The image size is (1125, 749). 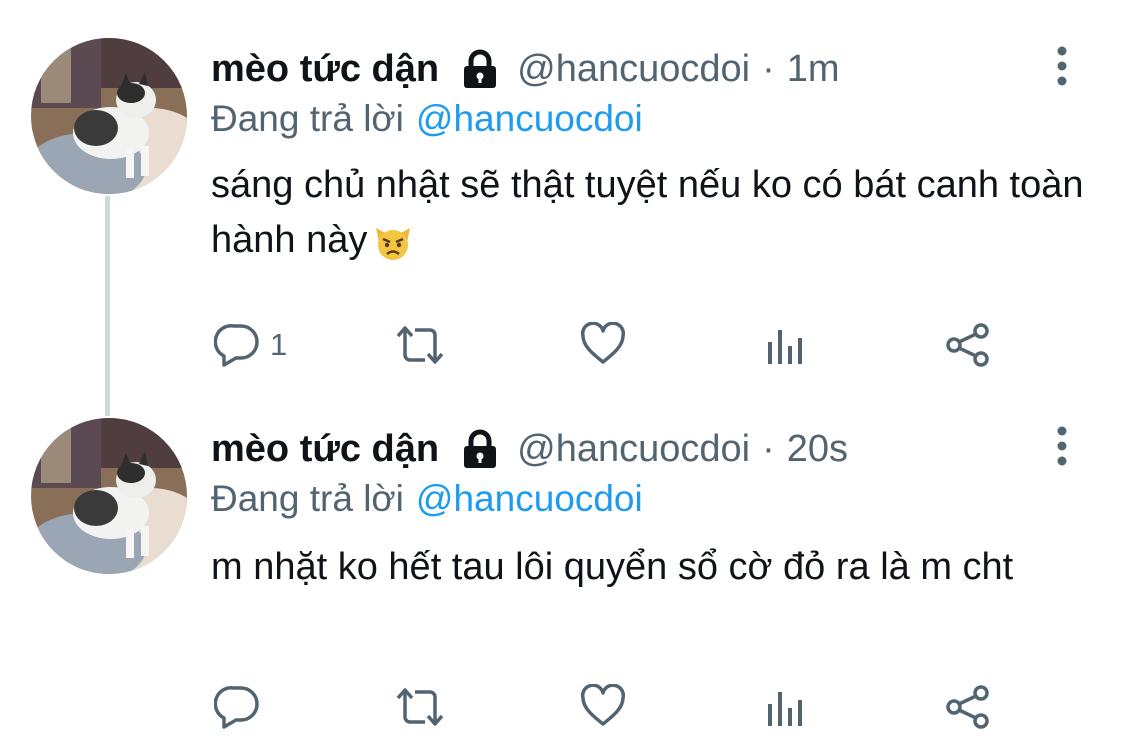 I want to click on reply-count: 1, so click(x=279, y=344).